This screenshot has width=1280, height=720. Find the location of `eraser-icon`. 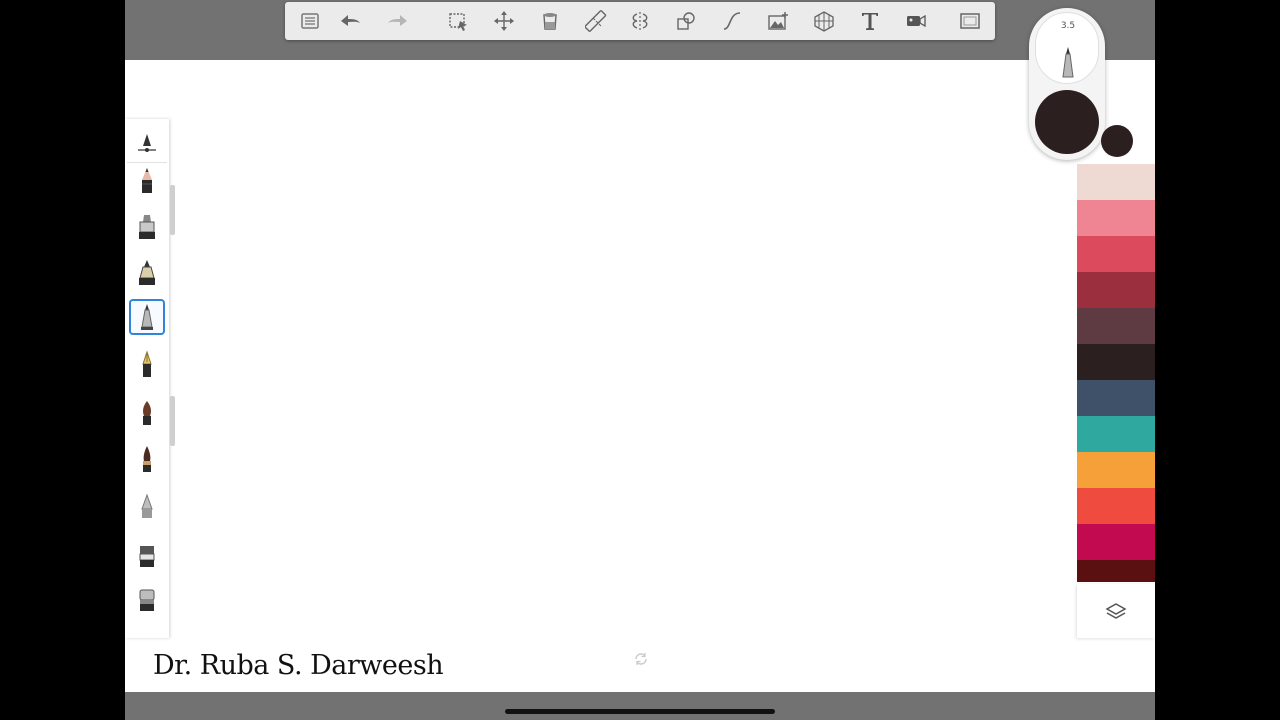

eraser-icon is located at coordinates (147, 556).